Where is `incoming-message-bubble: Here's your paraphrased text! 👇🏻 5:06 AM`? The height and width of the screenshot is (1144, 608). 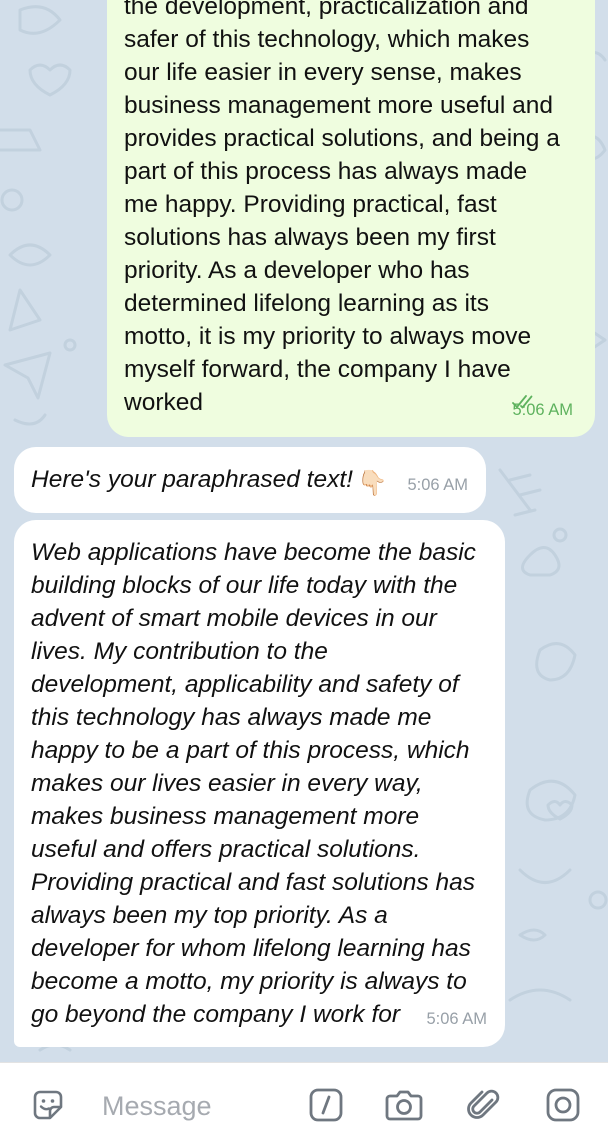
incoming-message-bubble: Here's your paraphrased text! 👇🏻 5:06 AM is located at coordinates (250, 480).